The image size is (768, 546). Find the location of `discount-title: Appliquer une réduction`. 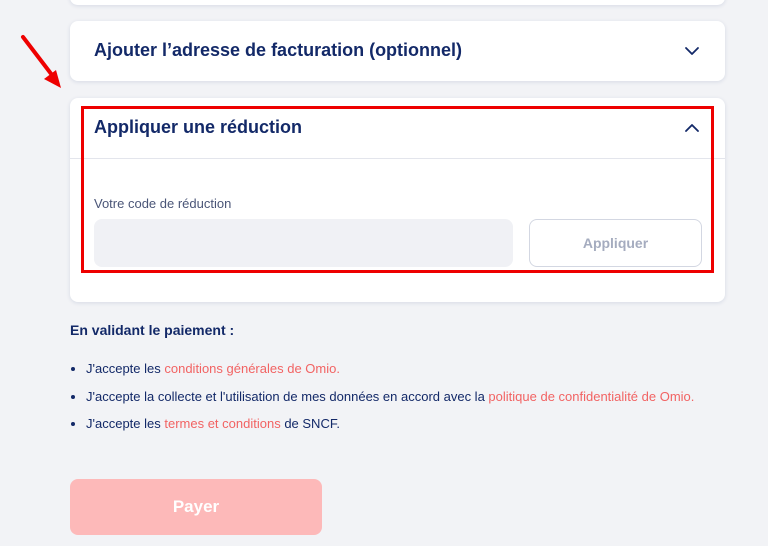

discount-title: Appliquer une réduction is located at coordinates (198, 127).